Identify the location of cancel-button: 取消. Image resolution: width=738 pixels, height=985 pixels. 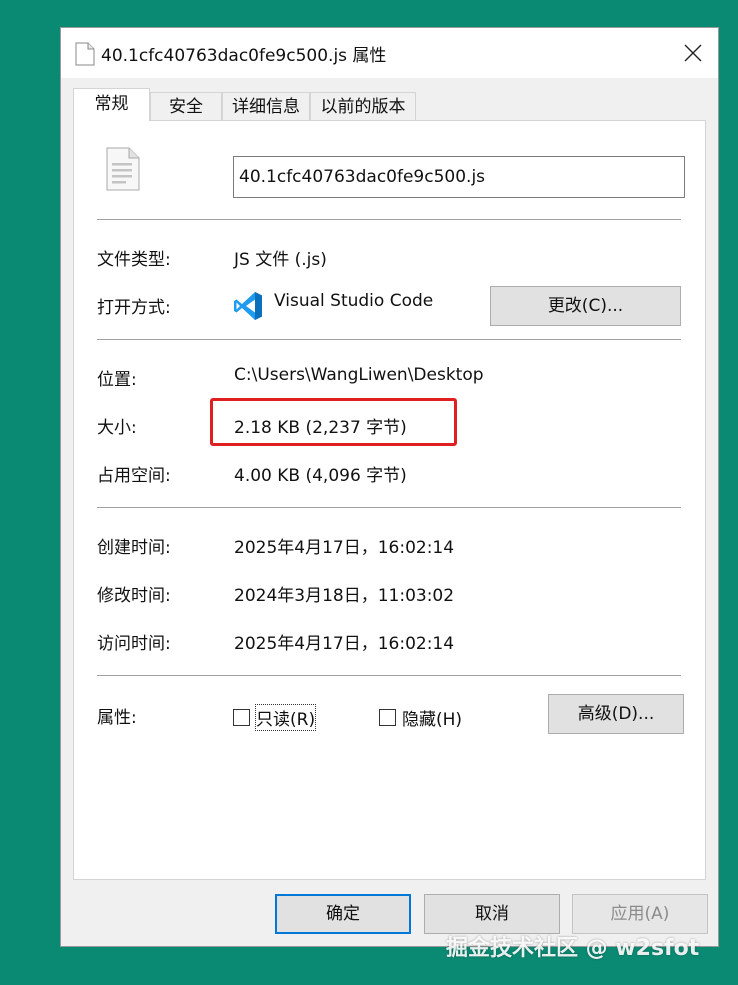
(492, 914).